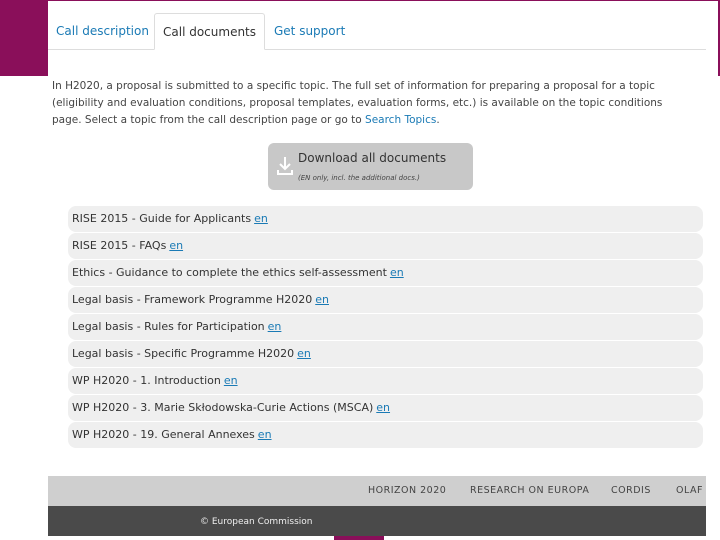 Image resolution: width=720 pixels, height=540 pixels. What do you see at coordinates (162, 218) in the screenshot?
I see `document-name: RISE 2015 - Guide for Applicants` at bounding box center [162, 218].